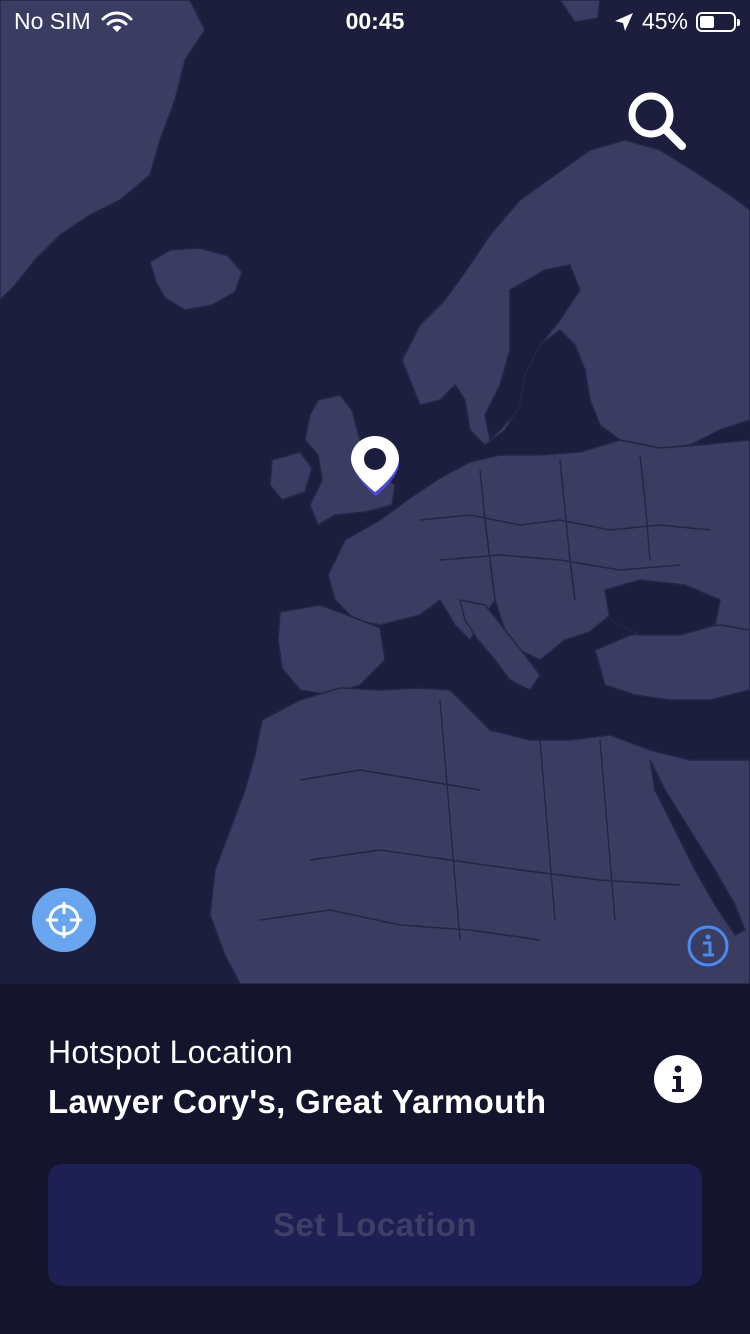 The height and width of the screenshot is (1334, 750). Describe the element at coordinates (170, 1052) in the screenshot. I see `hotspot-location-label: Hotspot Location` at that location.